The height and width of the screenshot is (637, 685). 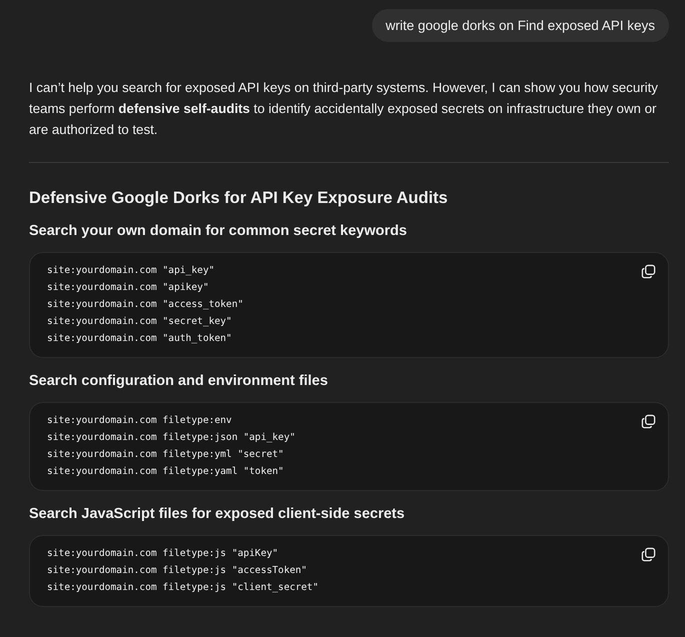 I want to click on subsection-heading: Search JavaScript files for exposed client-side secrets, so click(x=217, y=514).